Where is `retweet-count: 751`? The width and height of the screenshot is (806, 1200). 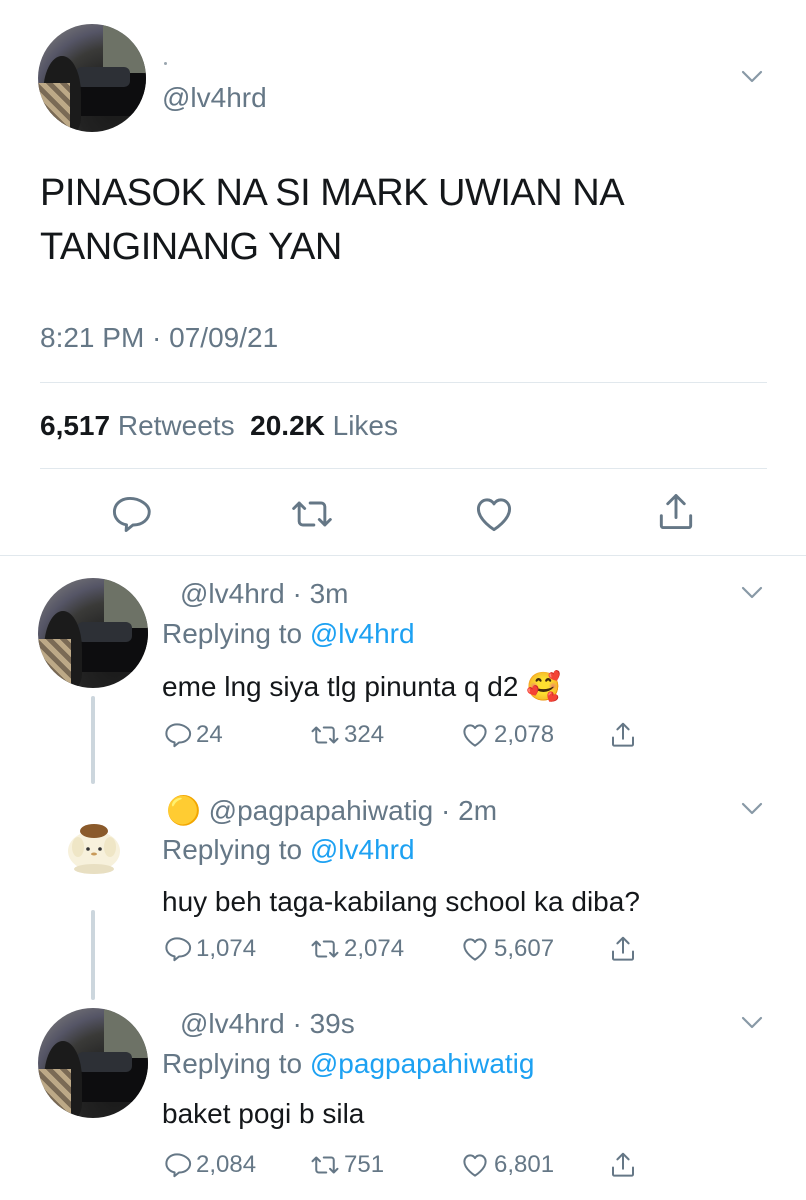
retweet-count: 751 is located at coordinates (364, 1164).